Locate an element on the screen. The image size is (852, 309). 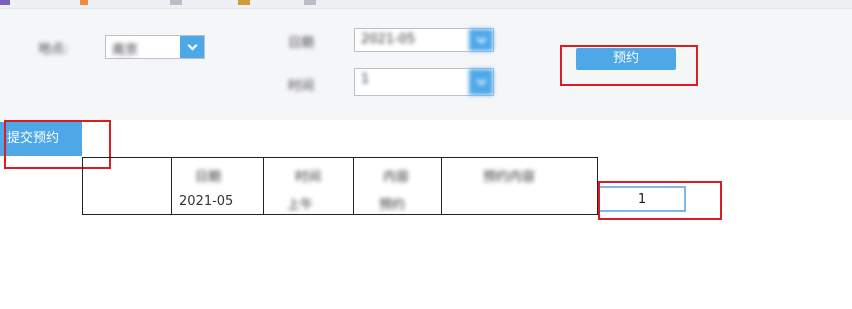
table-header: 日期 is located at coordinates (208, 177).